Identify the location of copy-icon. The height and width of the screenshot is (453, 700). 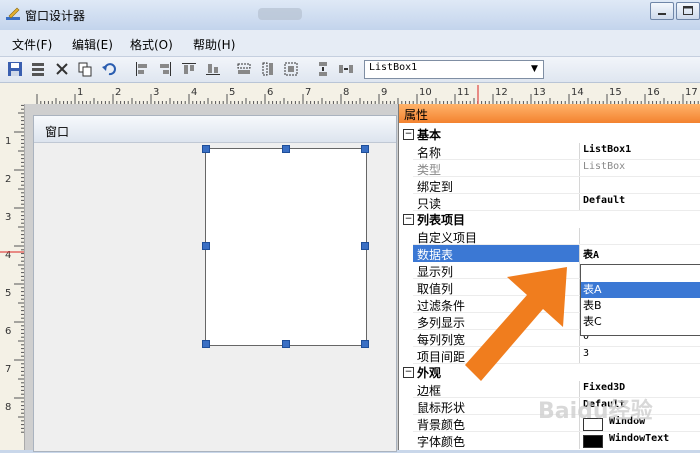
(85, 69).